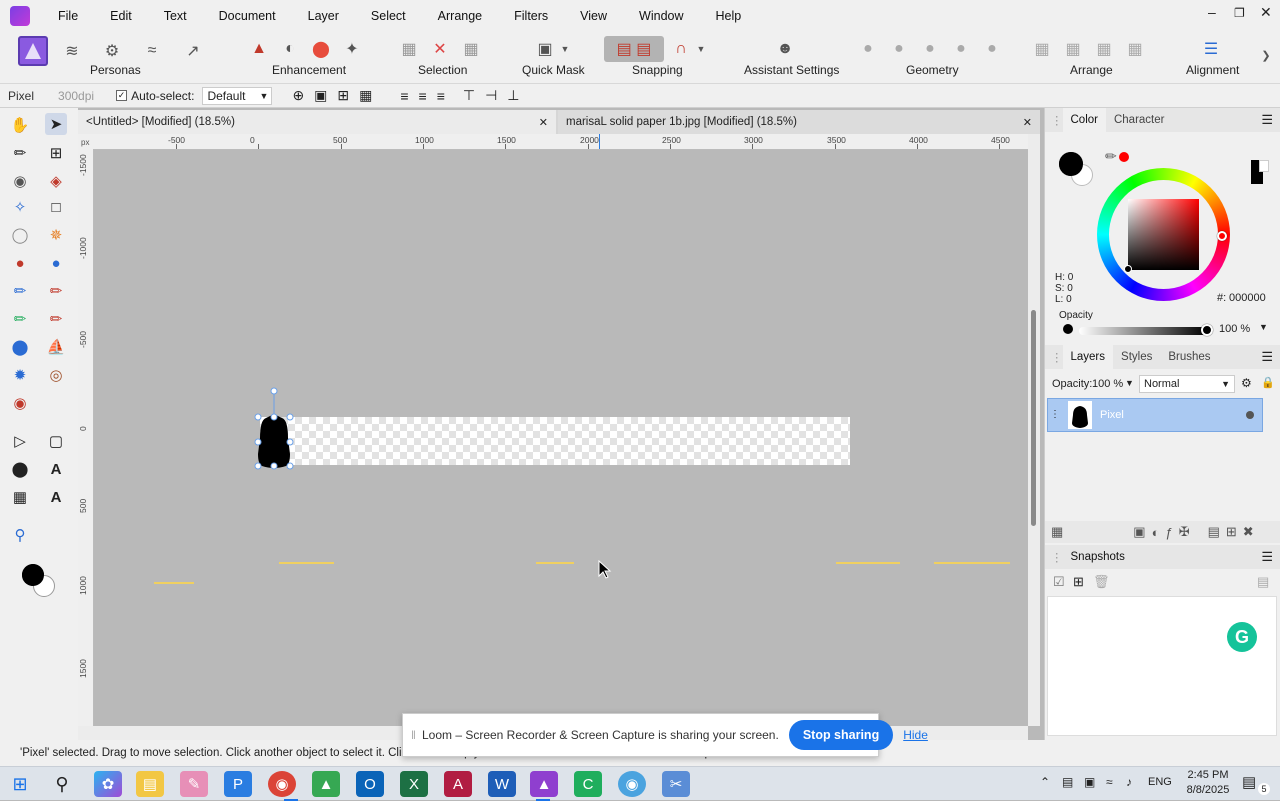 Image resolution: width=1280 pixels, height=801 pixels. I want to click on move-tool-icon: ➤, so click(56, 124).